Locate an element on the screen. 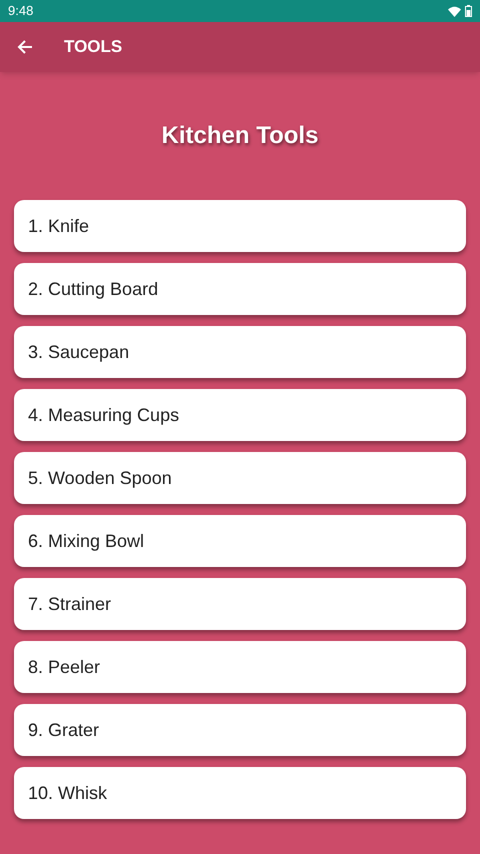  list-item: 1. Knife is located at coordinates (240, 226).